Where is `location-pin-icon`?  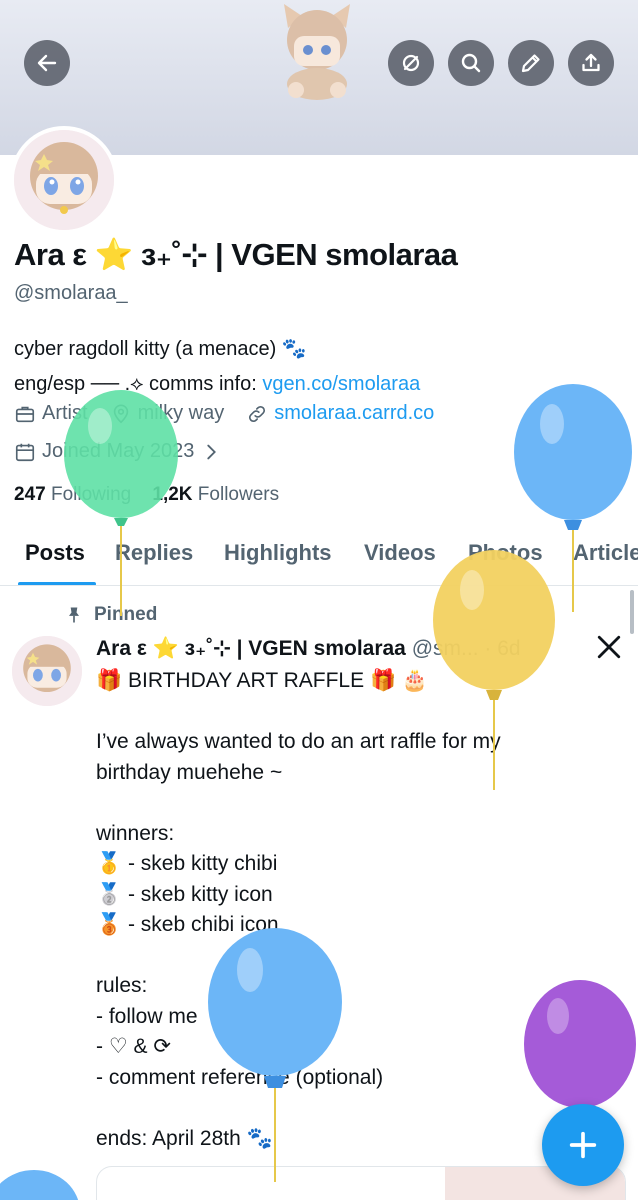
location-pin-icon is located at coordinates (120, 413).